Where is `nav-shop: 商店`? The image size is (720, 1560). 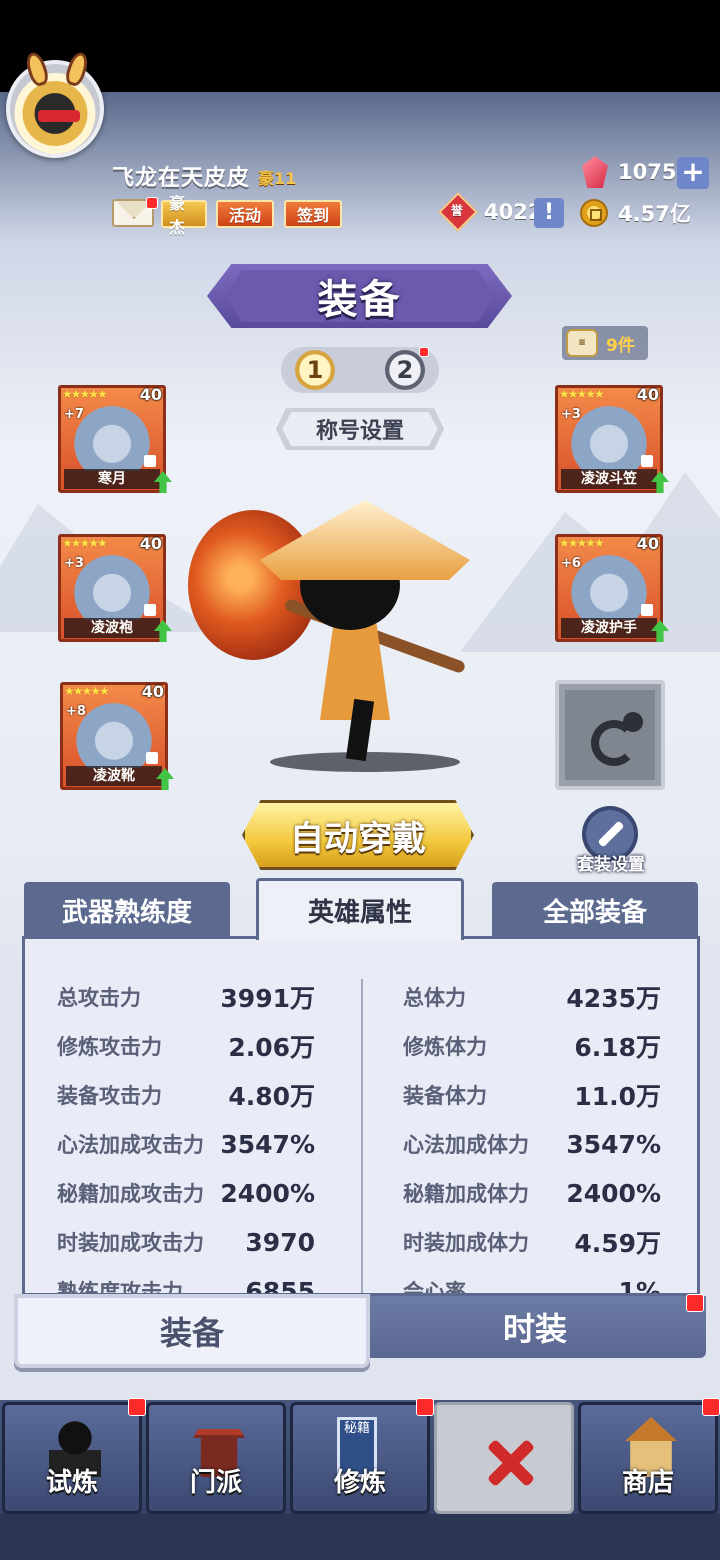 nav-shop: 商店 is located at coordinates (648, 1458).